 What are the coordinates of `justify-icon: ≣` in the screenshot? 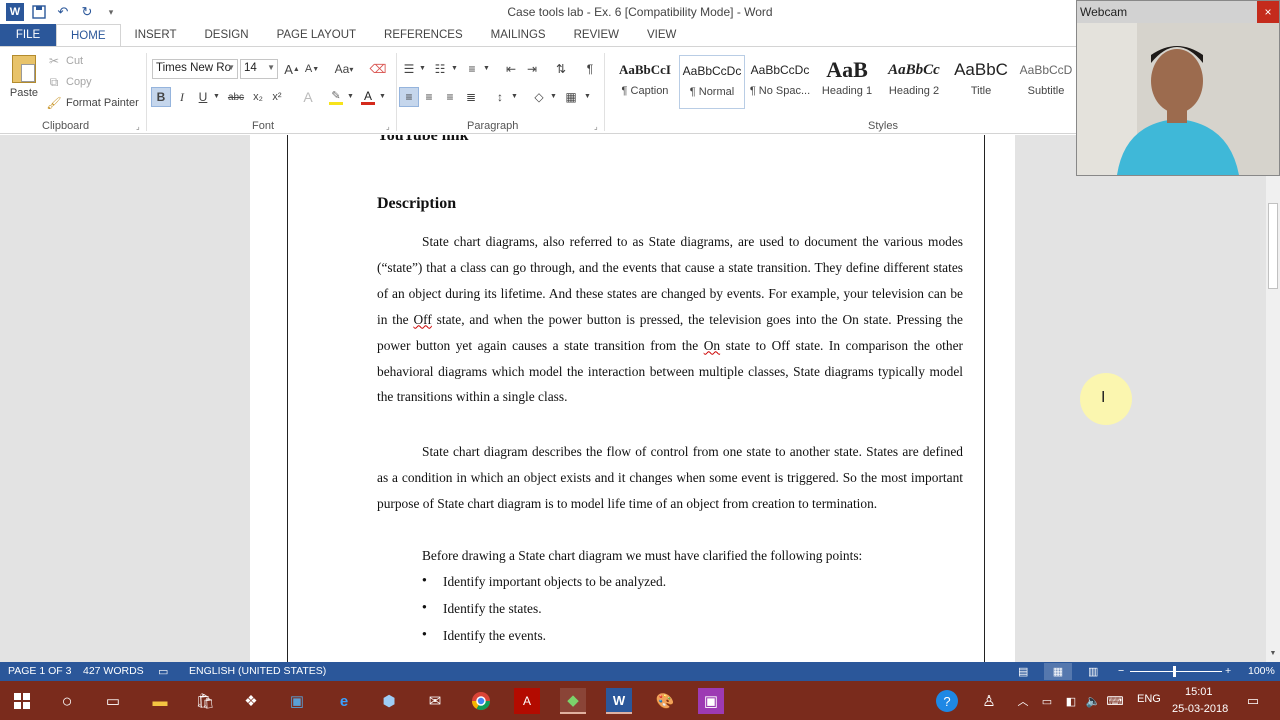 It's located at (471, 97).